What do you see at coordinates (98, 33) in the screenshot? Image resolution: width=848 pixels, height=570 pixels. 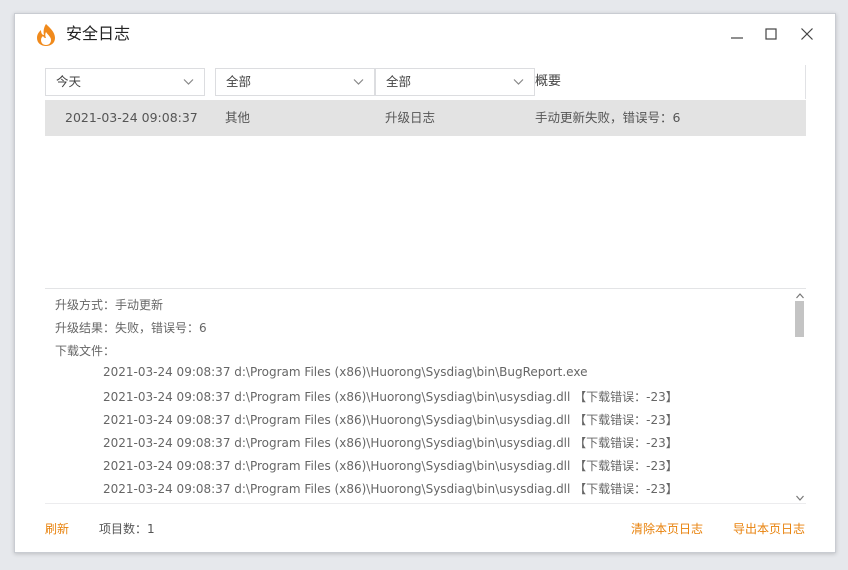 I see `window-title: 安全日志` at bounding box center [98, 33].